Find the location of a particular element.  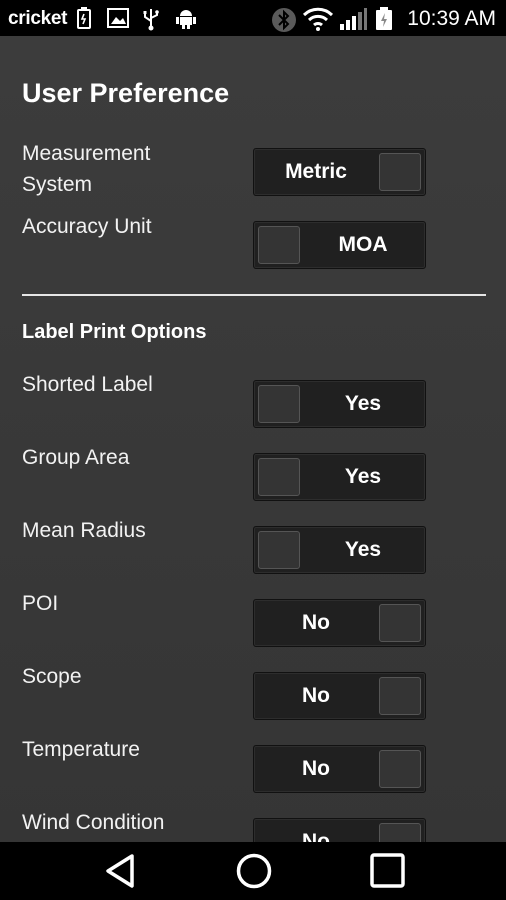

temperature-label: Temperature is located at coordinates (81, 749).